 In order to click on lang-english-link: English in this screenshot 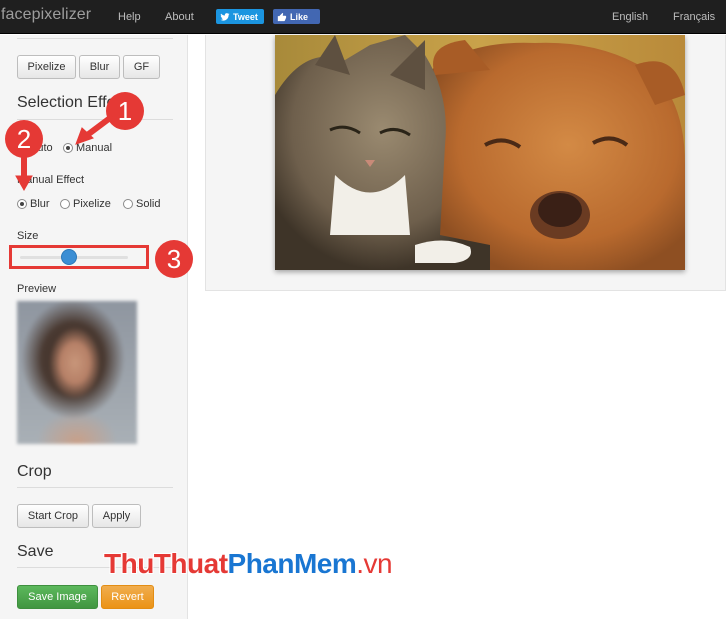, I will do `click(630, 17)`.